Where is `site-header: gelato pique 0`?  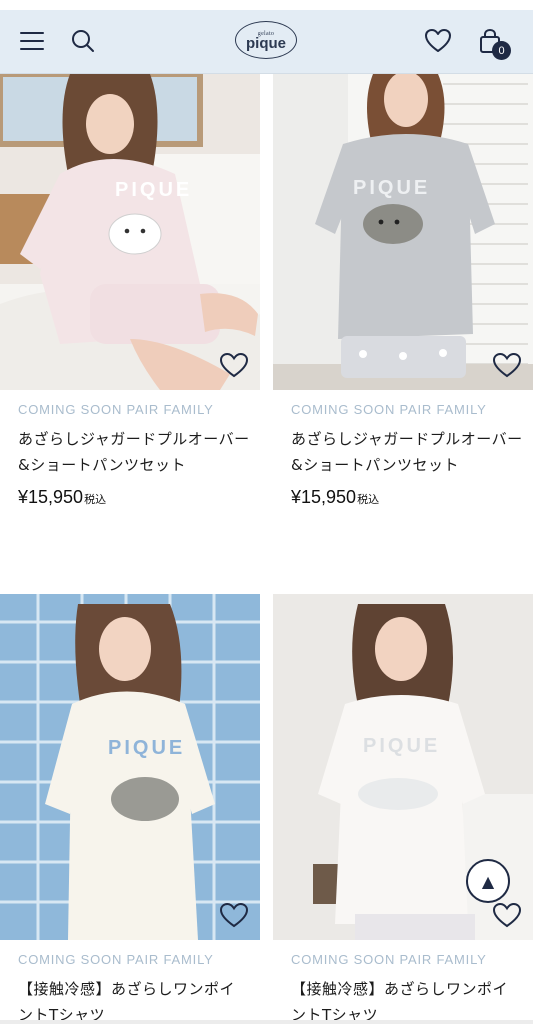
site-header: gelato pique 0 is located at coordinates (266, 42).